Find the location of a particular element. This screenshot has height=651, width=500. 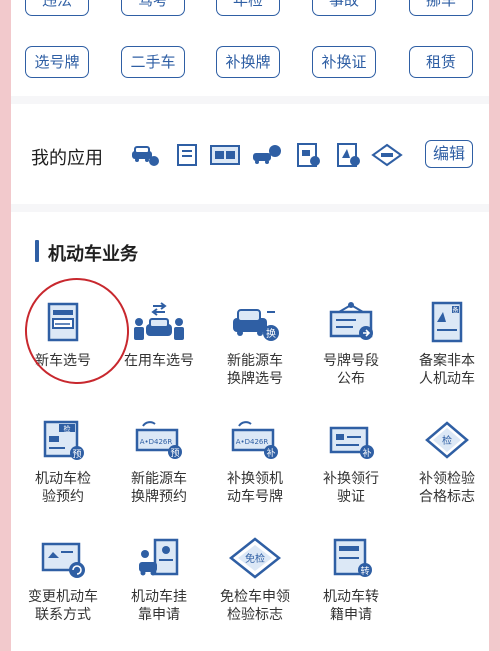

tag-select-plate: 选号牌 is located at coordinates (57, 62).